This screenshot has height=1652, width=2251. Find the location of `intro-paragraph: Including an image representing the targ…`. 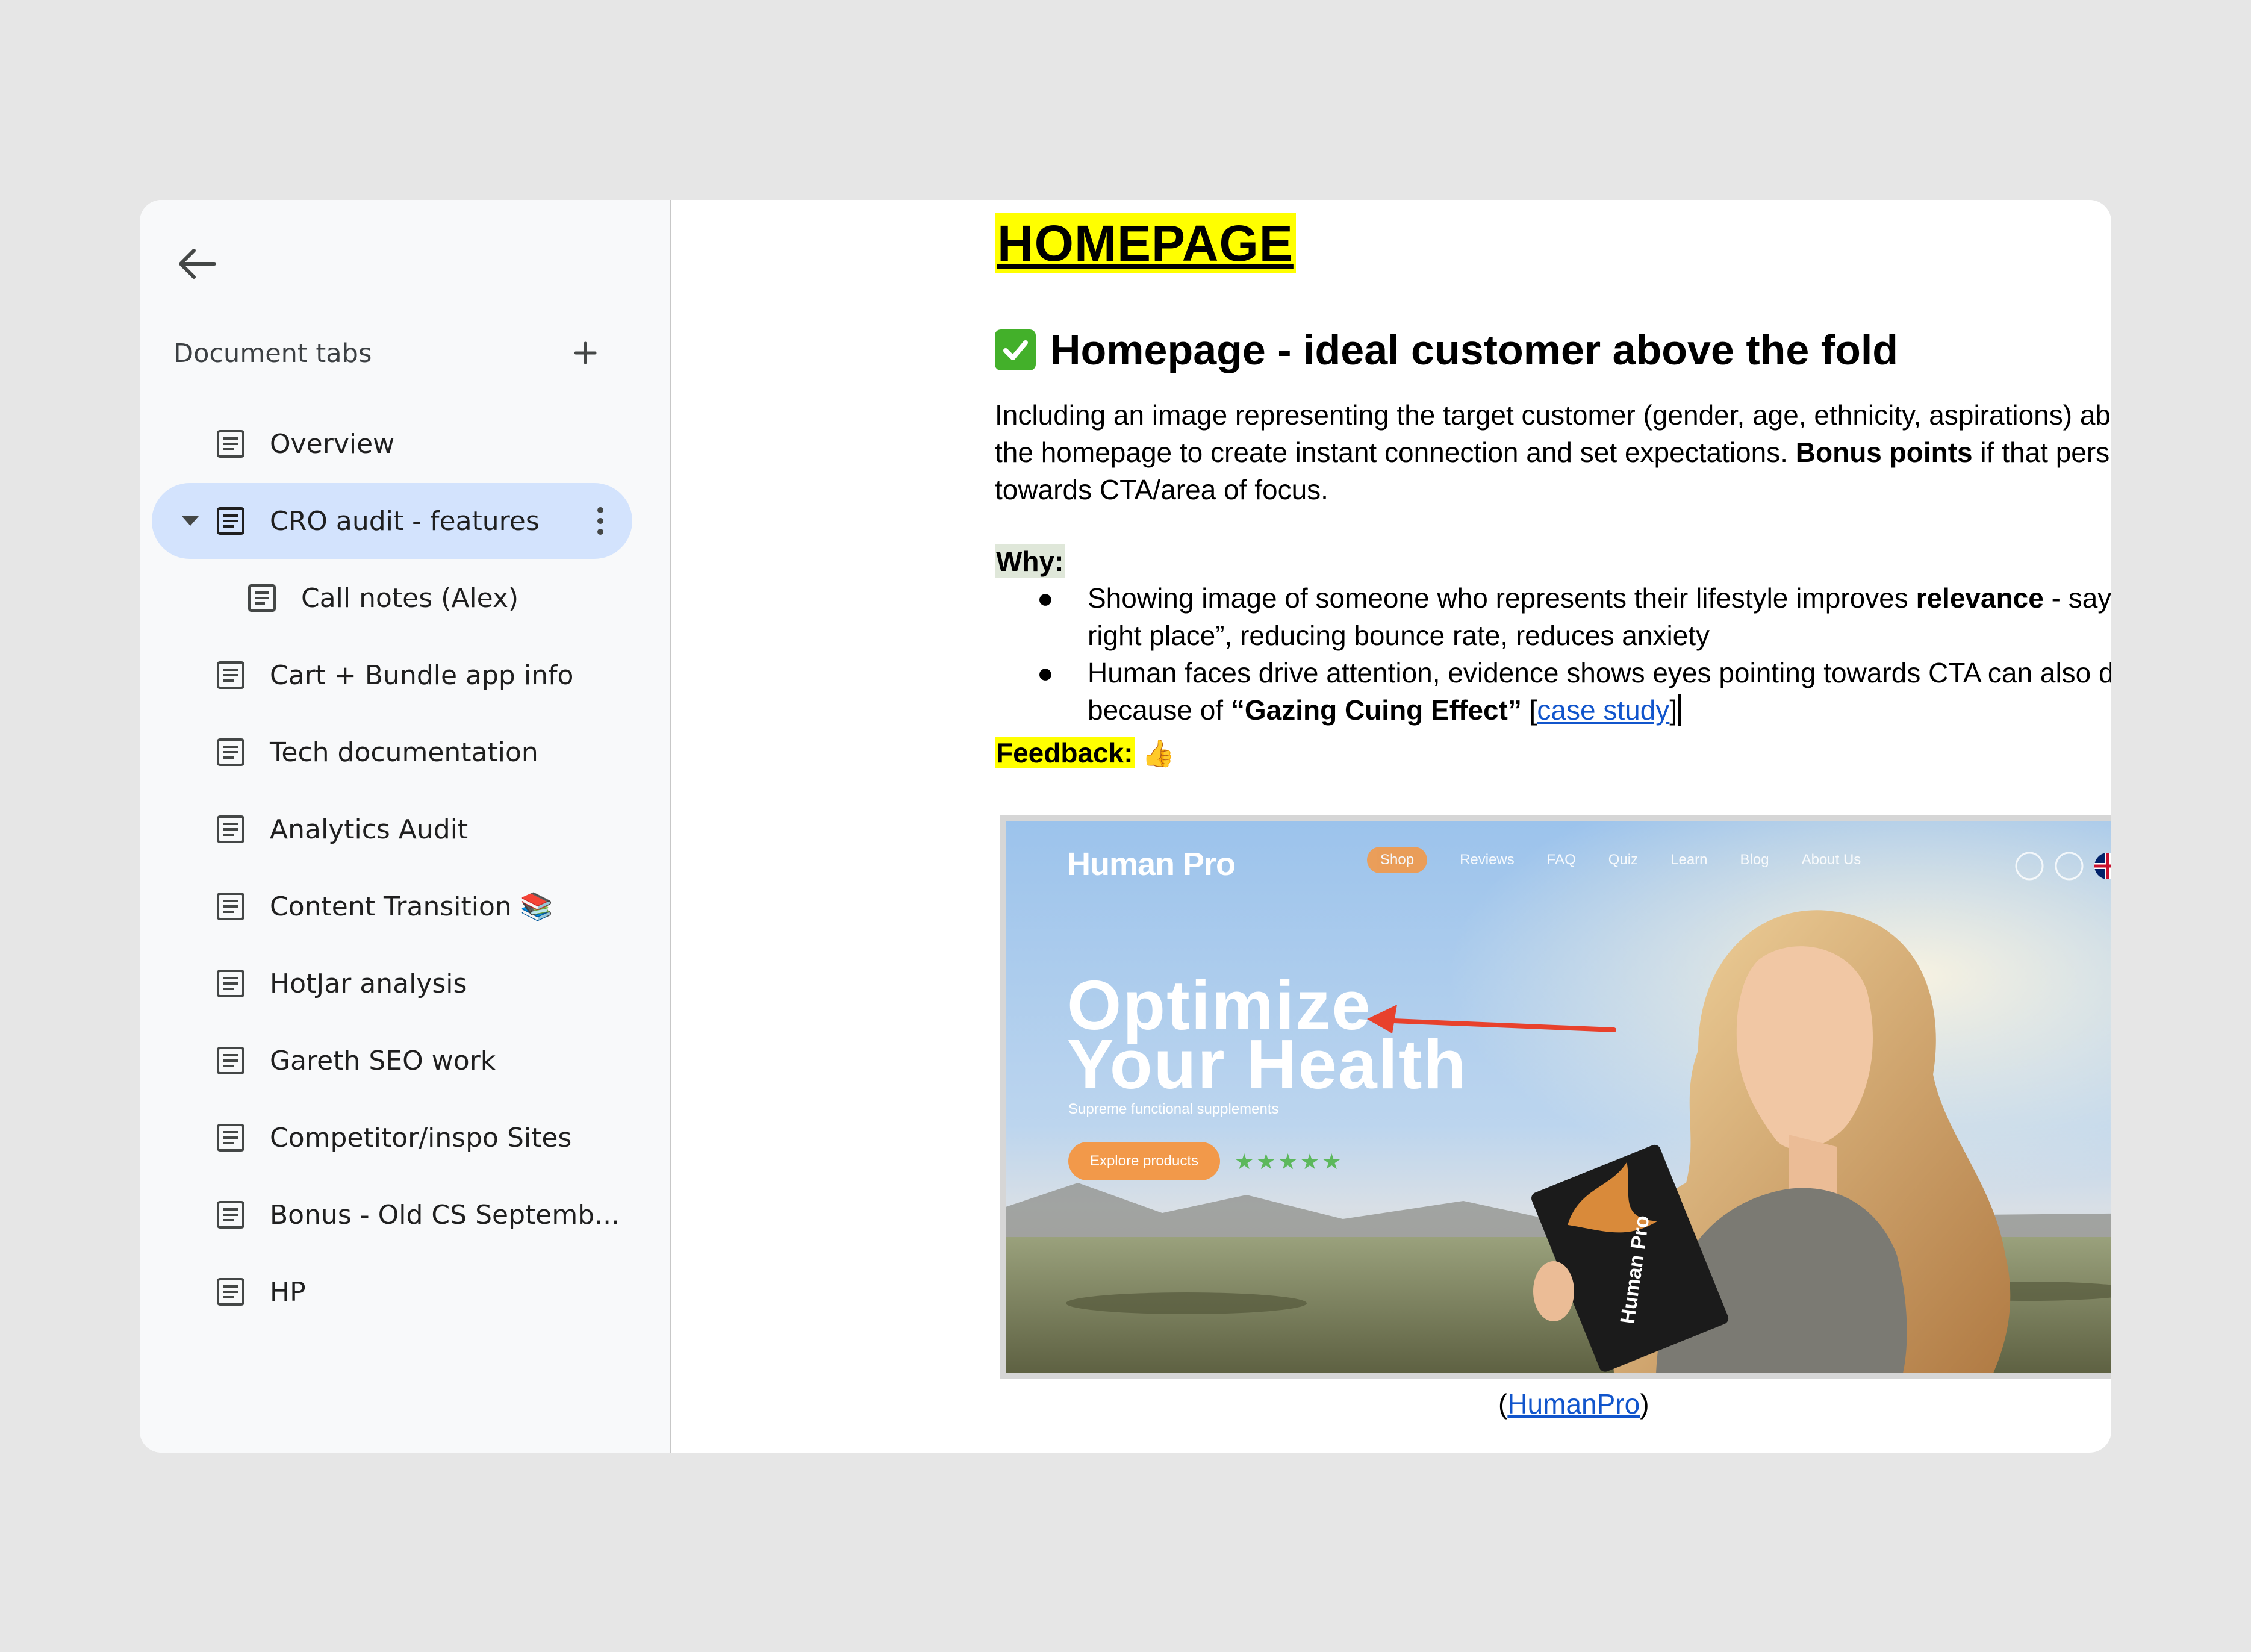

intro-paragraph: Including an image representing the targ… is located at coordinates (1553, 452).